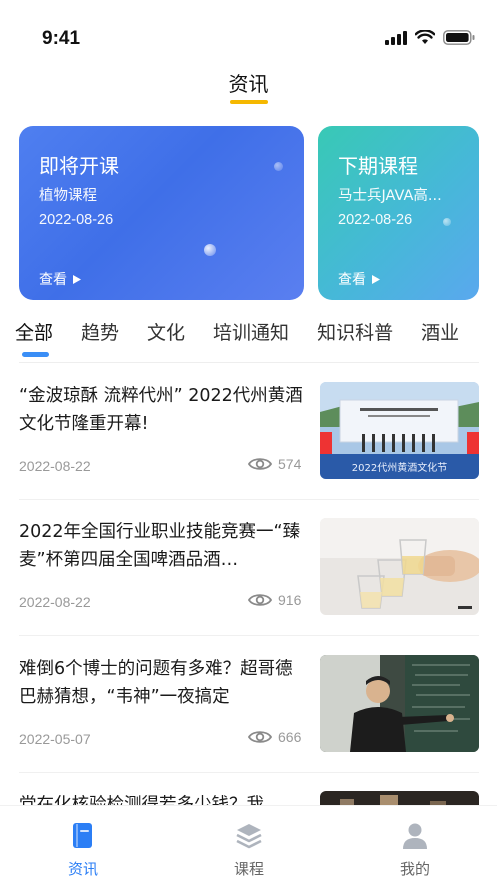 The width and height of the screenshot is (497, 883). Describe the element at coordinates (440, 331) in the screenshot. I see `tab-liquor-industry: 酒业` at that location.